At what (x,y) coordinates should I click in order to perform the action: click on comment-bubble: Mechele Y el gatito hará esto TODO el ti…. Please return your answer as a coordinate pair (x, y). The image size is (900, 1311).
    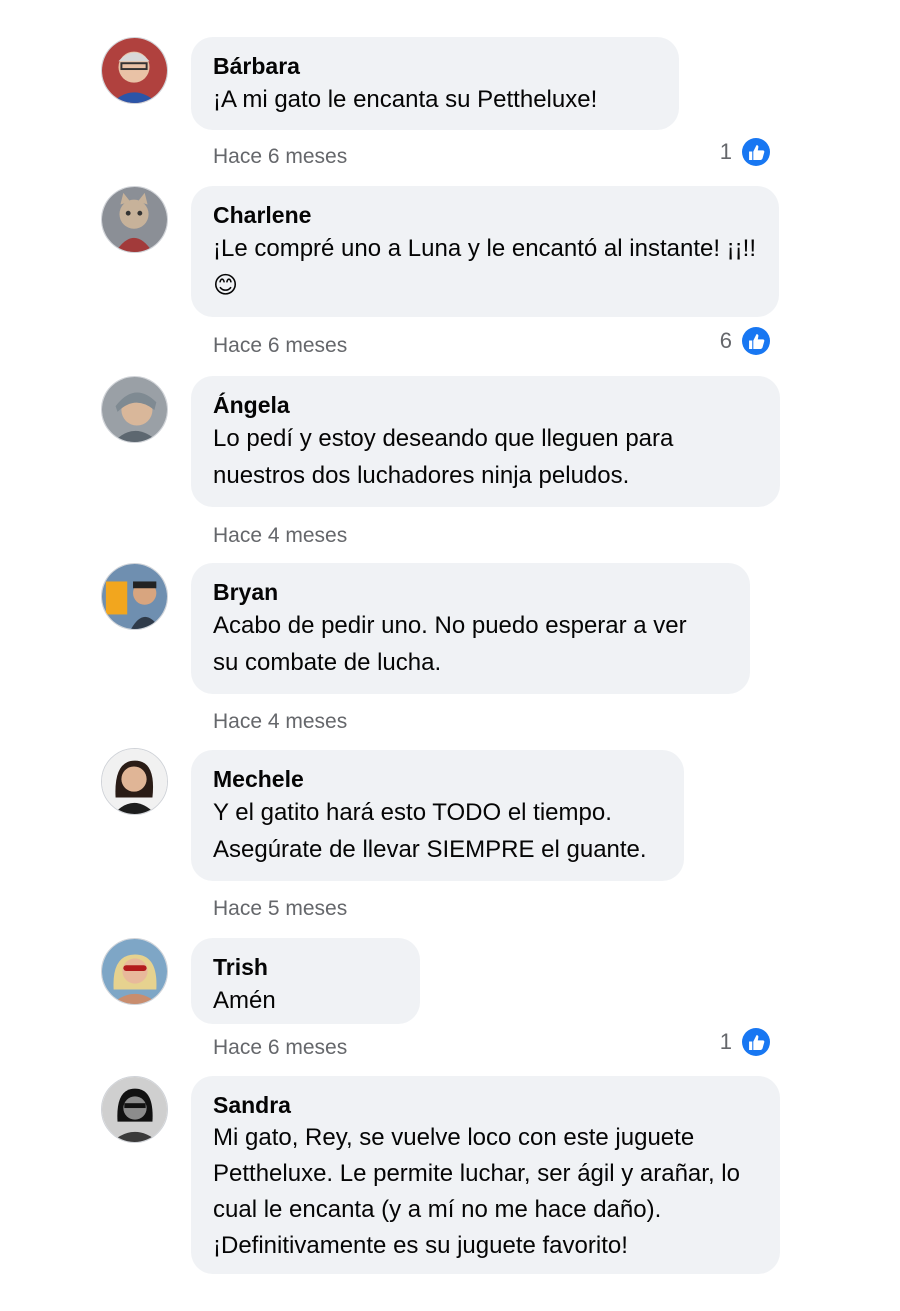
    Looking at the image, I should click on (437, 815).